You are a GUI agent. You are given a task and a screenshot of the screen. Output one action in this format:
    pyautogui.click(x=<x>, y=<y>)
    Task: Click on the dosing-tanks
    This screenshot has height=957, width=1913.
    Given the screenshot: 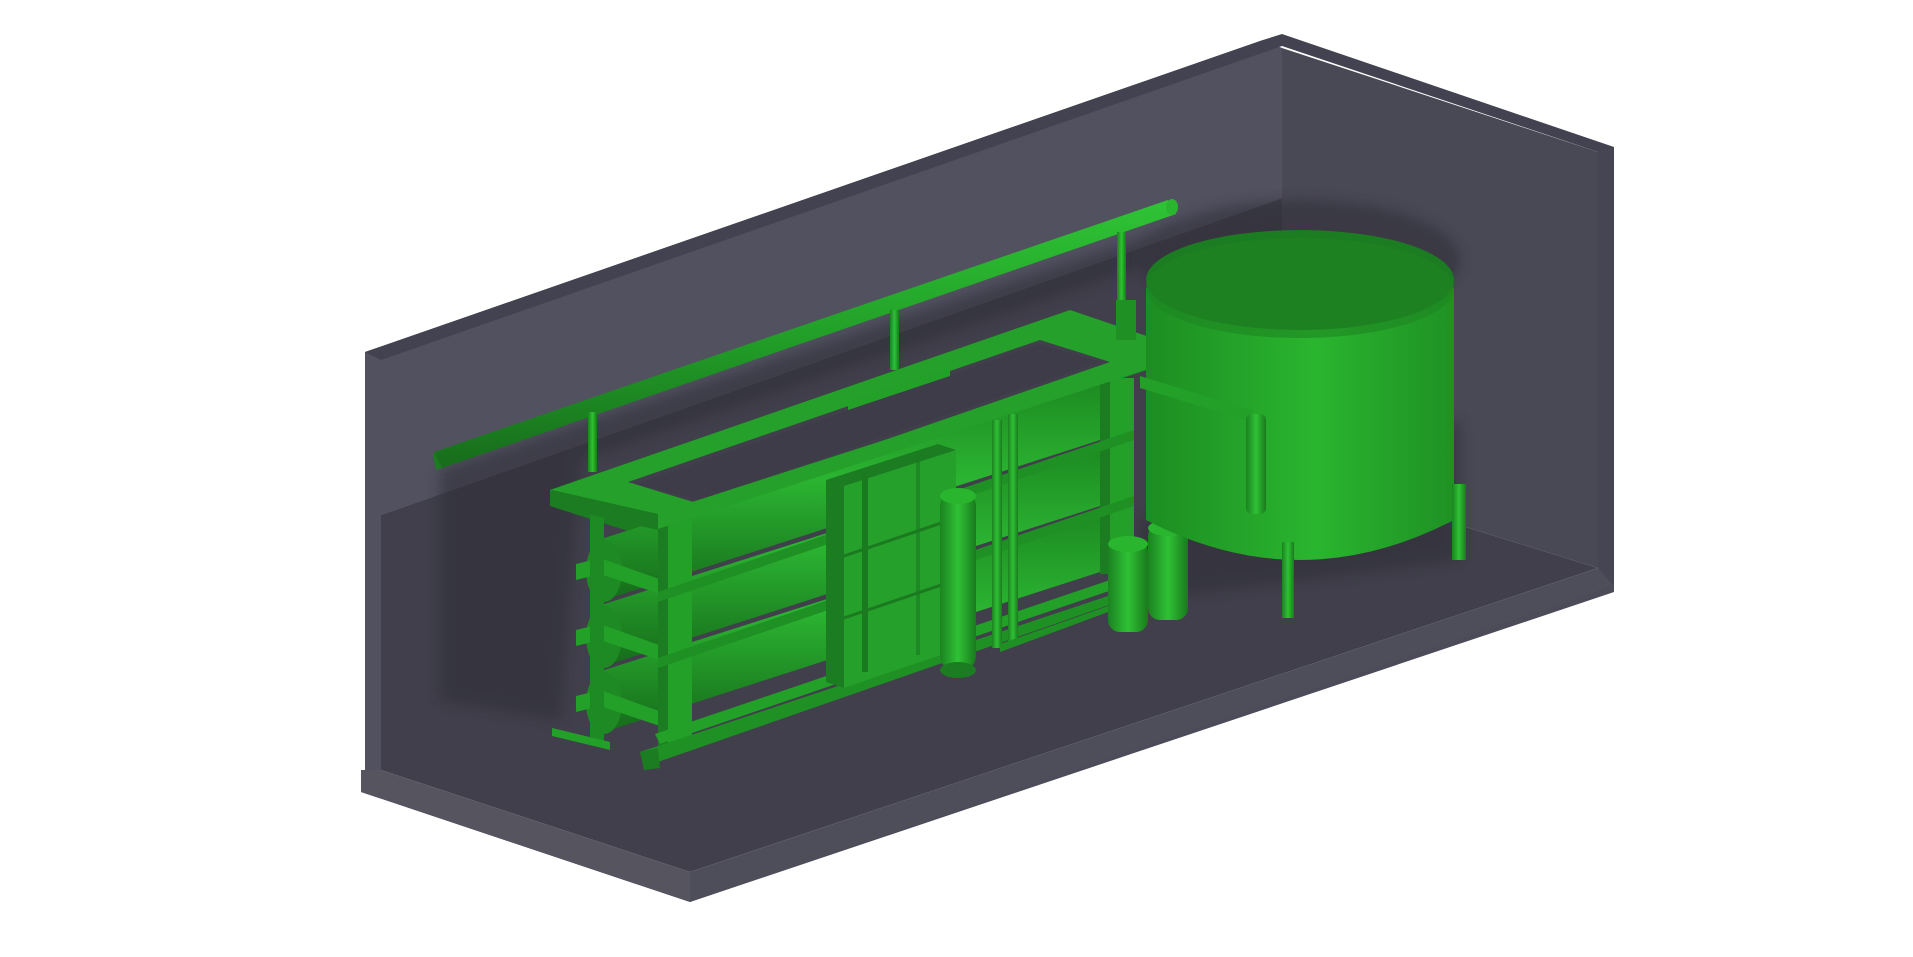 What is the action you would take?
    pyautogui.click(x=1148, y=576)
    